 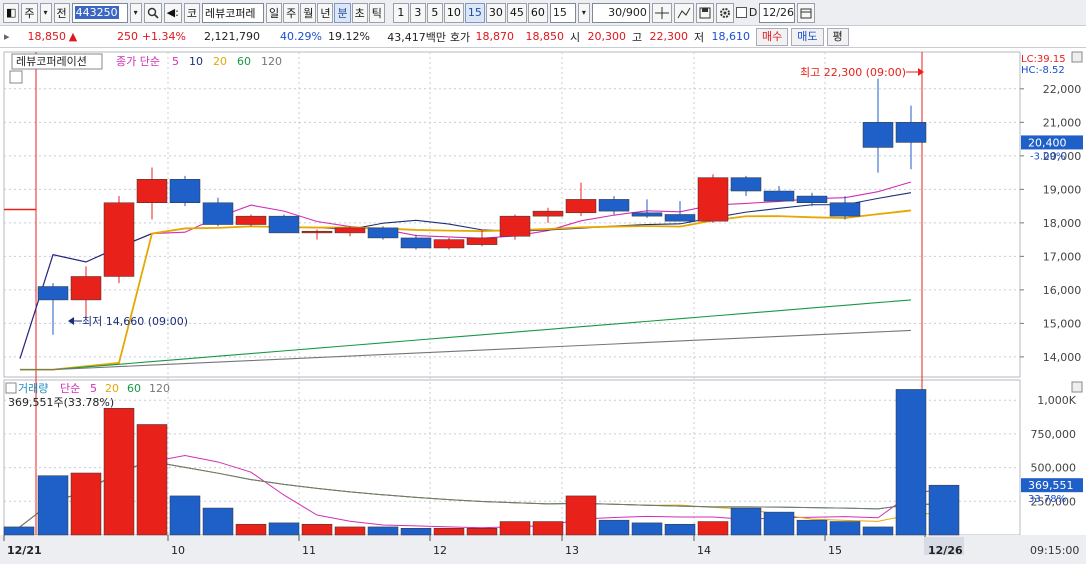 I want to click on volume-ma-legend-item: 5, so click(x=93, y=388).